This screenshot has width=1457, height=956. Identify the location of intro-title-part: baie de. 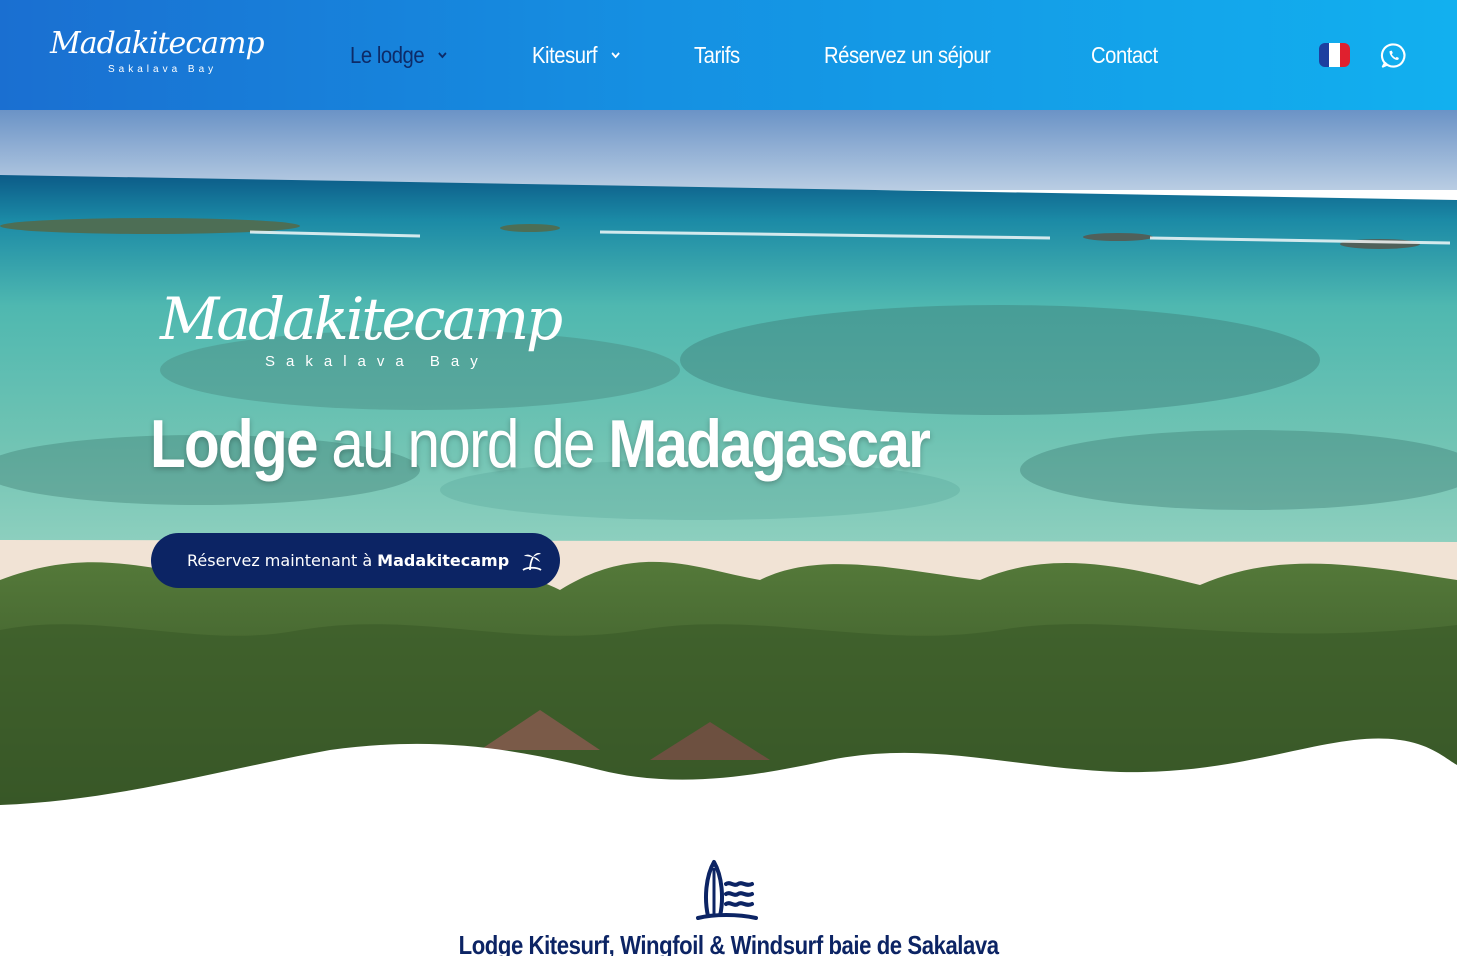
(865, 943).